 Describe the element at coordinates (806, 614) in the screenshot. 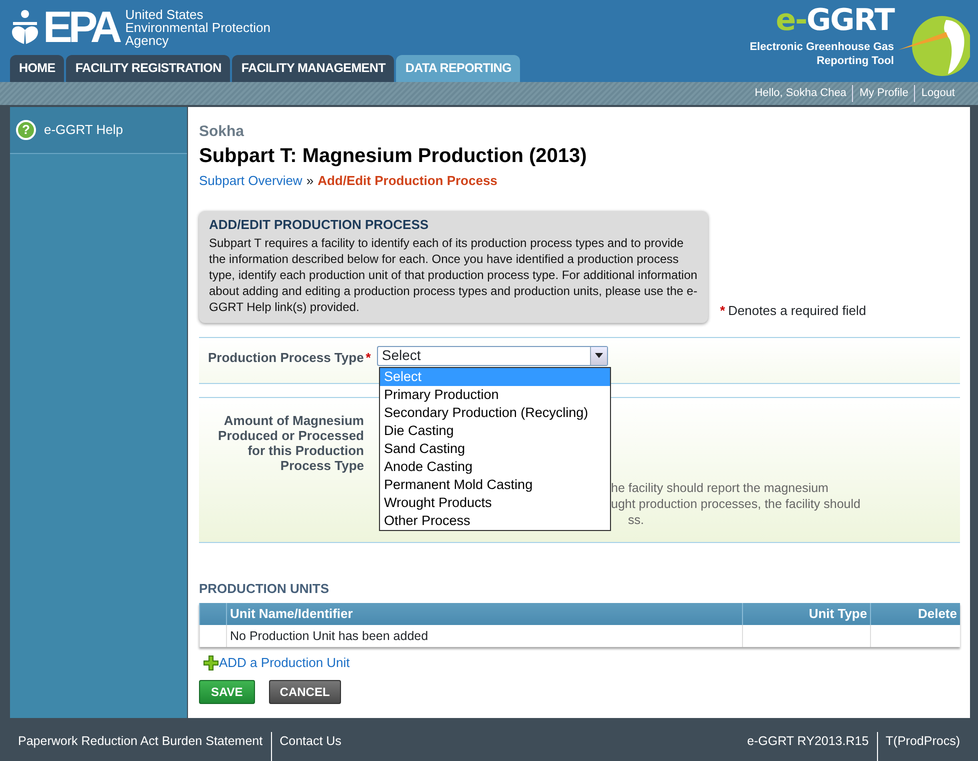

I see `column-header: Unit Type` at that location.